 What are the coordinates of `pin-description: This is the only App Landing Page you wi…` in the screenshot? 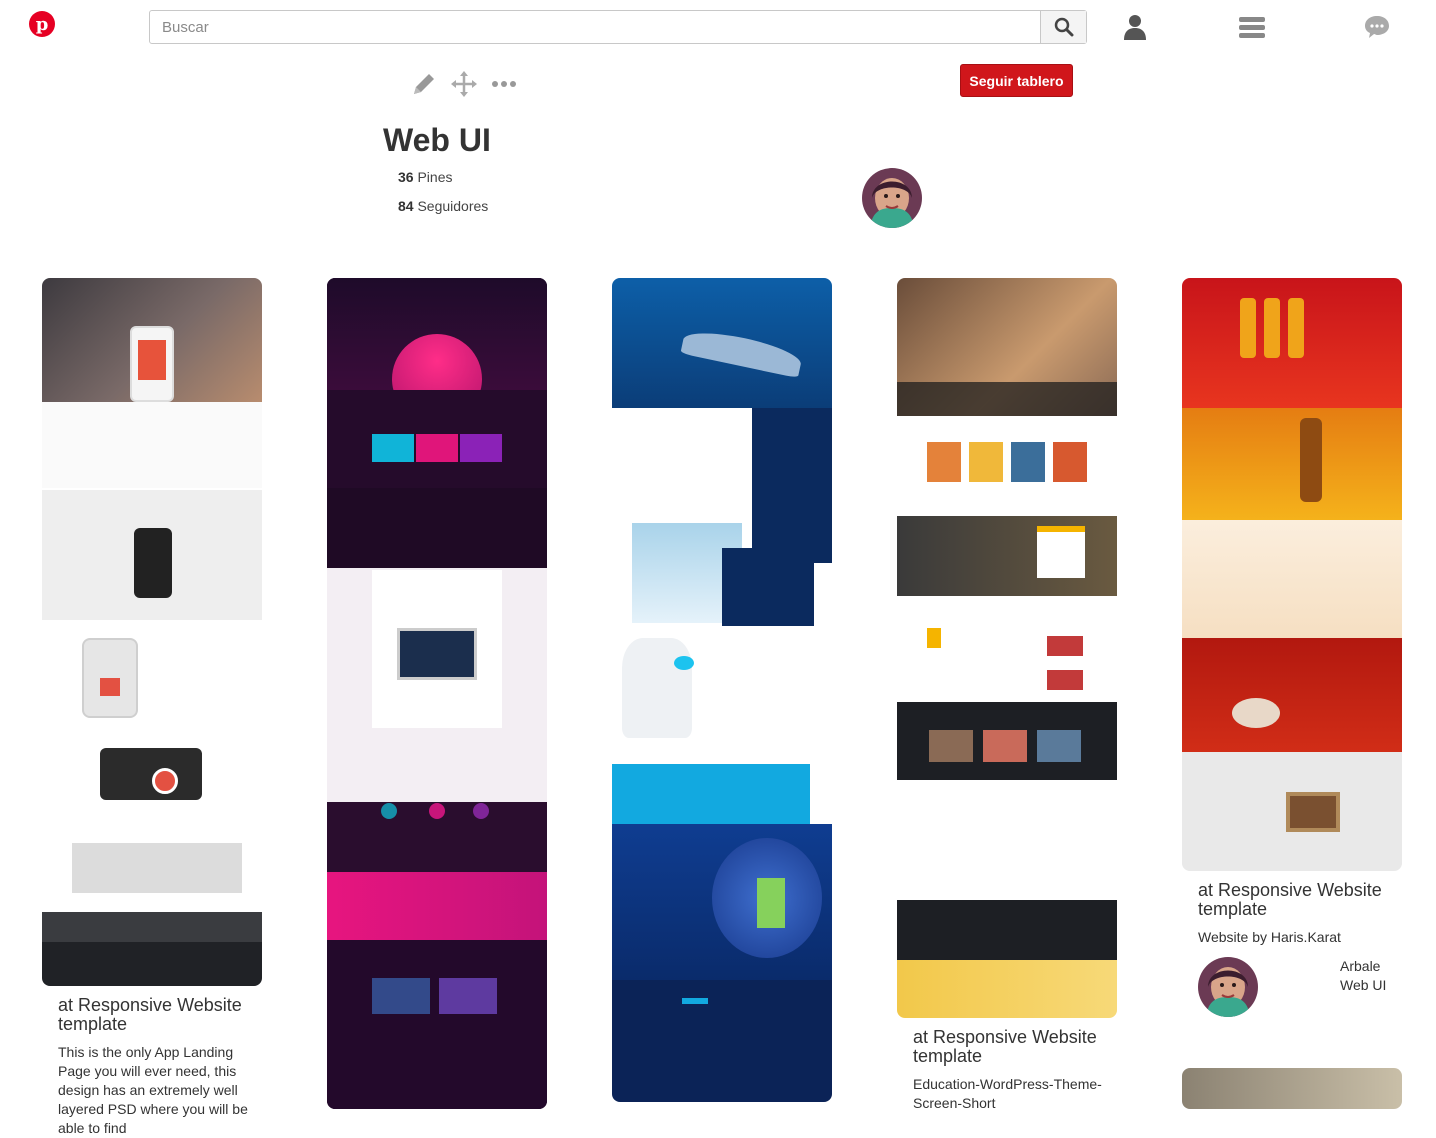 It's located at (153, 1090).